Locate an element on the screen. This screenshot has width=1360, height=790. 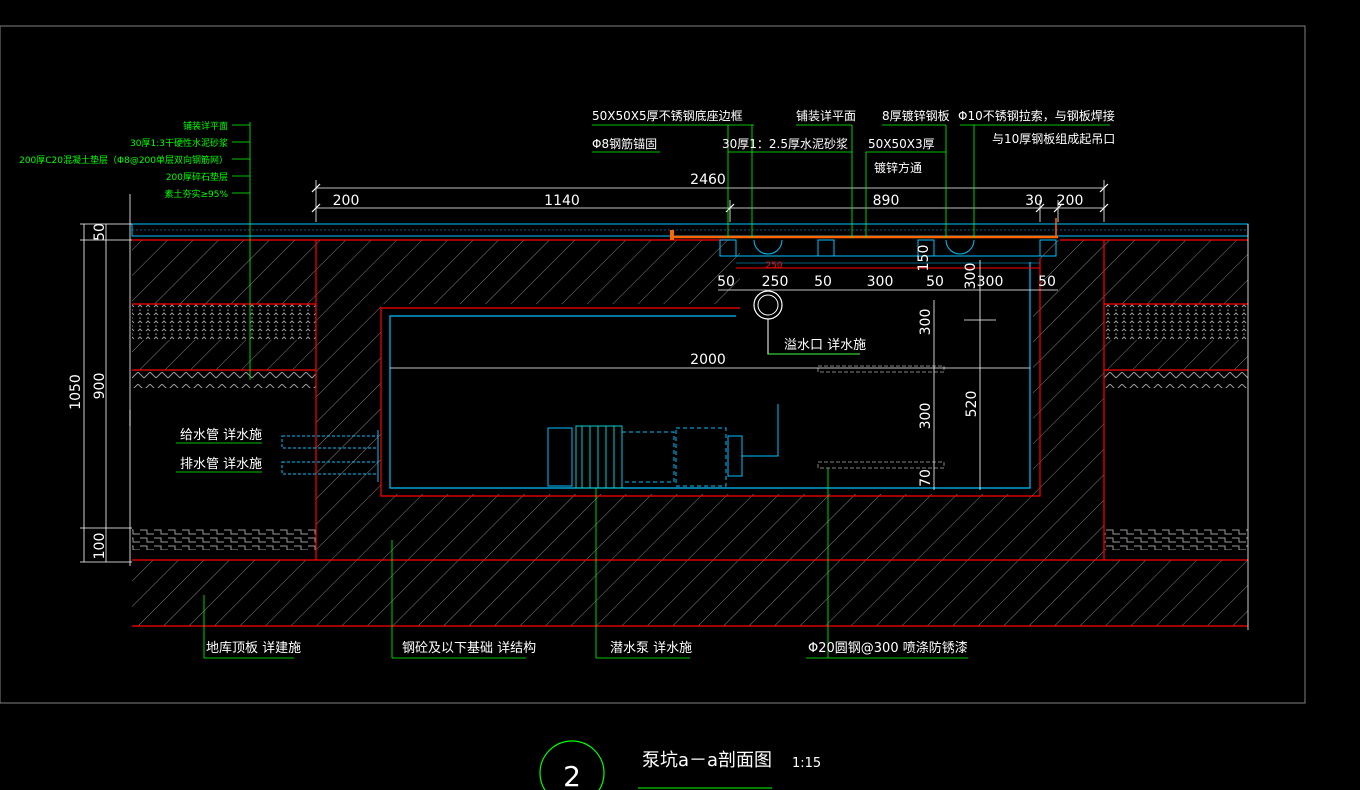
dim-inner-70: 70 is located at coordinates (926, 478).